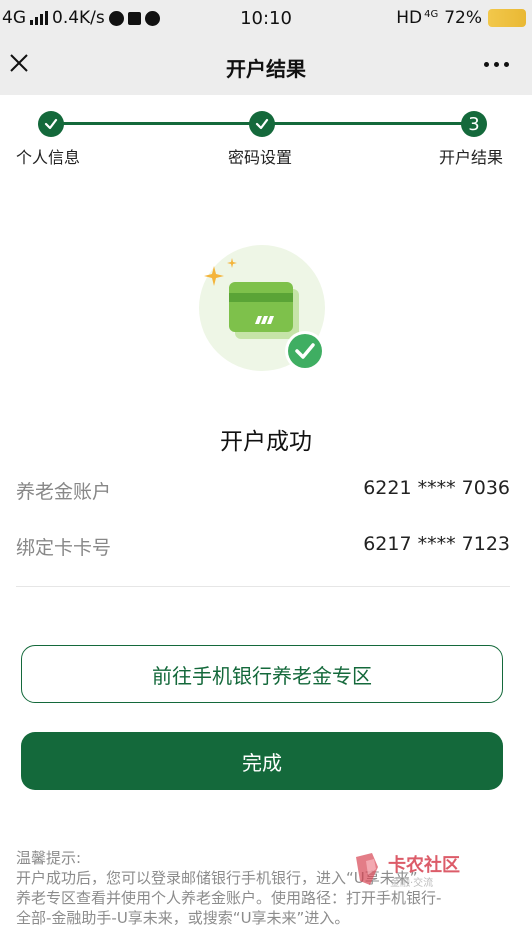 The image size is (532, 939). I want to click on watermark-logo: 卡农社区 金融·交流, so click(417, 870).